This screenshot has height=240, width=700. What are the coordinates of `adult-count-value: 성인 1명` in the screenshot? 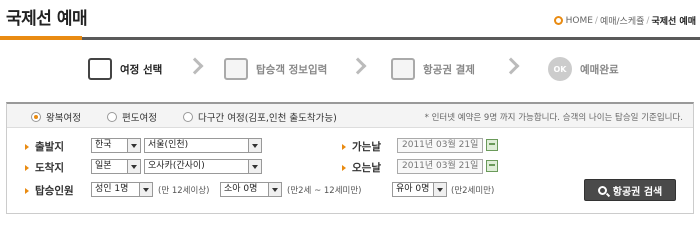 It's located at (112, 189).